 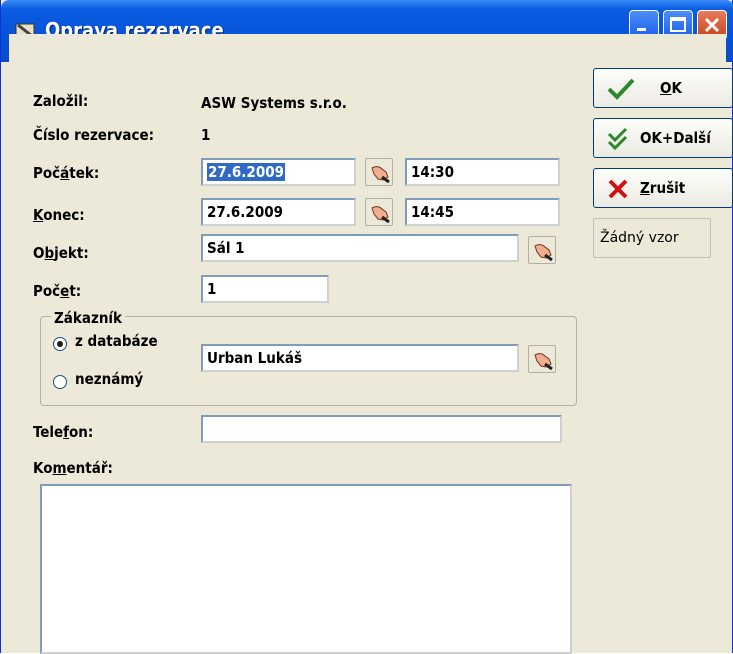 I want to click on pocatek-time-input: 14:30, so click(x=482, y=172).